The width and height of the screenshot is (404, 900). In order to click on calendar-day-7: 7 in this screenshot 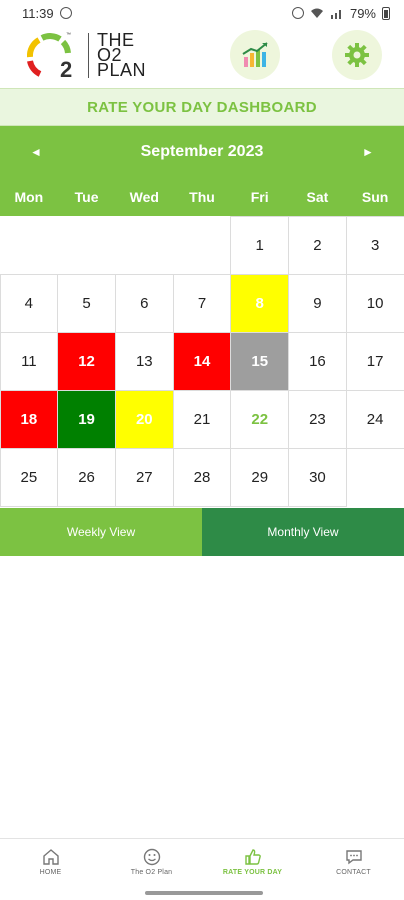, I will do `click(202, 303)`.